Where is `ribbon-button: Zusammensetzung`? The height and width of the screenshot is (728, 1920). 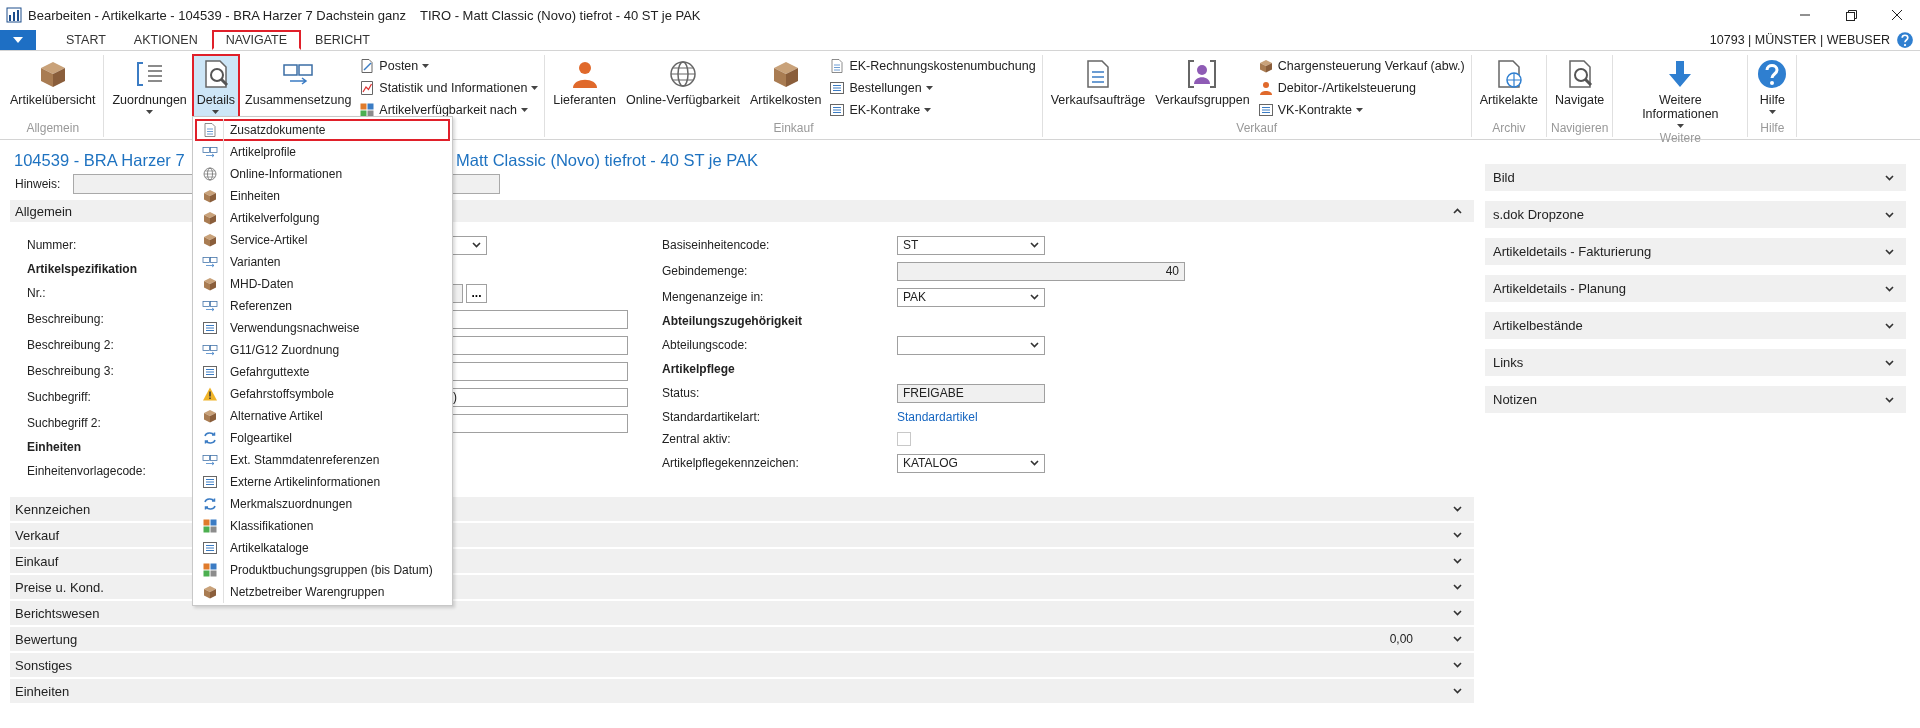 ribbon-button: Zusammensetzung is located at coordinates (298, 86).